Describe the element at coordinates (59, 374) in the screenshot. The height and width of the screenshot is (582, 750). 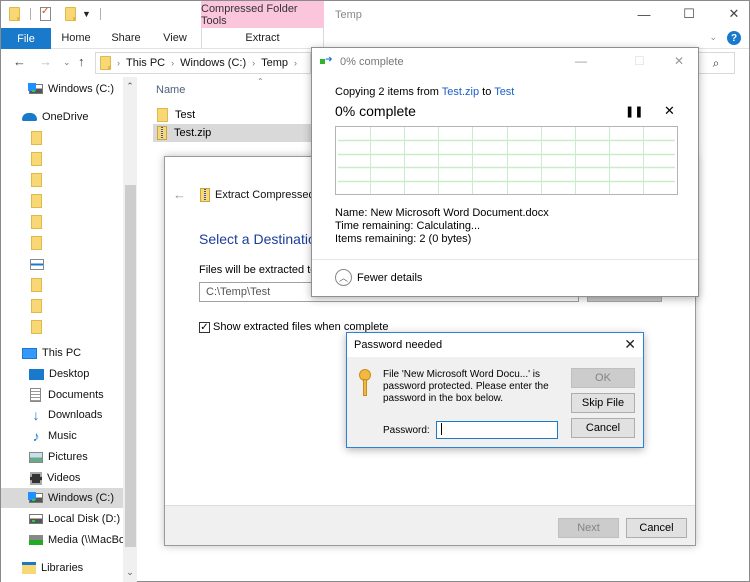
I see `nav-item-desktop: Desktop` at that location.